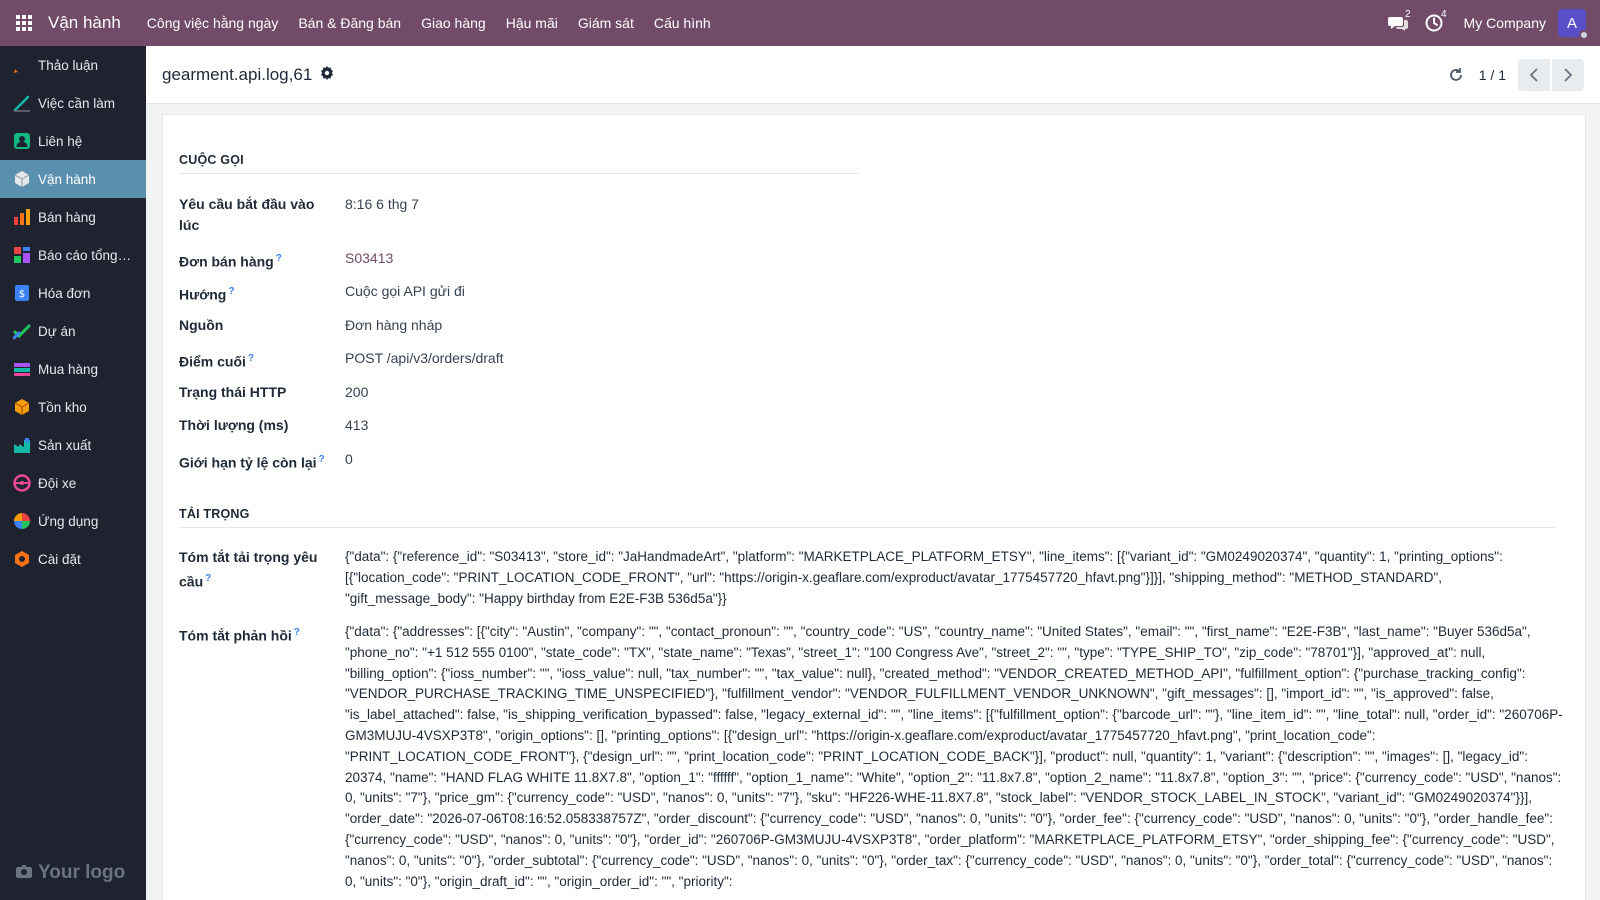  What do you see at coordinates (394, 325) in the screenshot?
I see `field-value: Đơn hàng nháp` at bounding box center [394, 325].